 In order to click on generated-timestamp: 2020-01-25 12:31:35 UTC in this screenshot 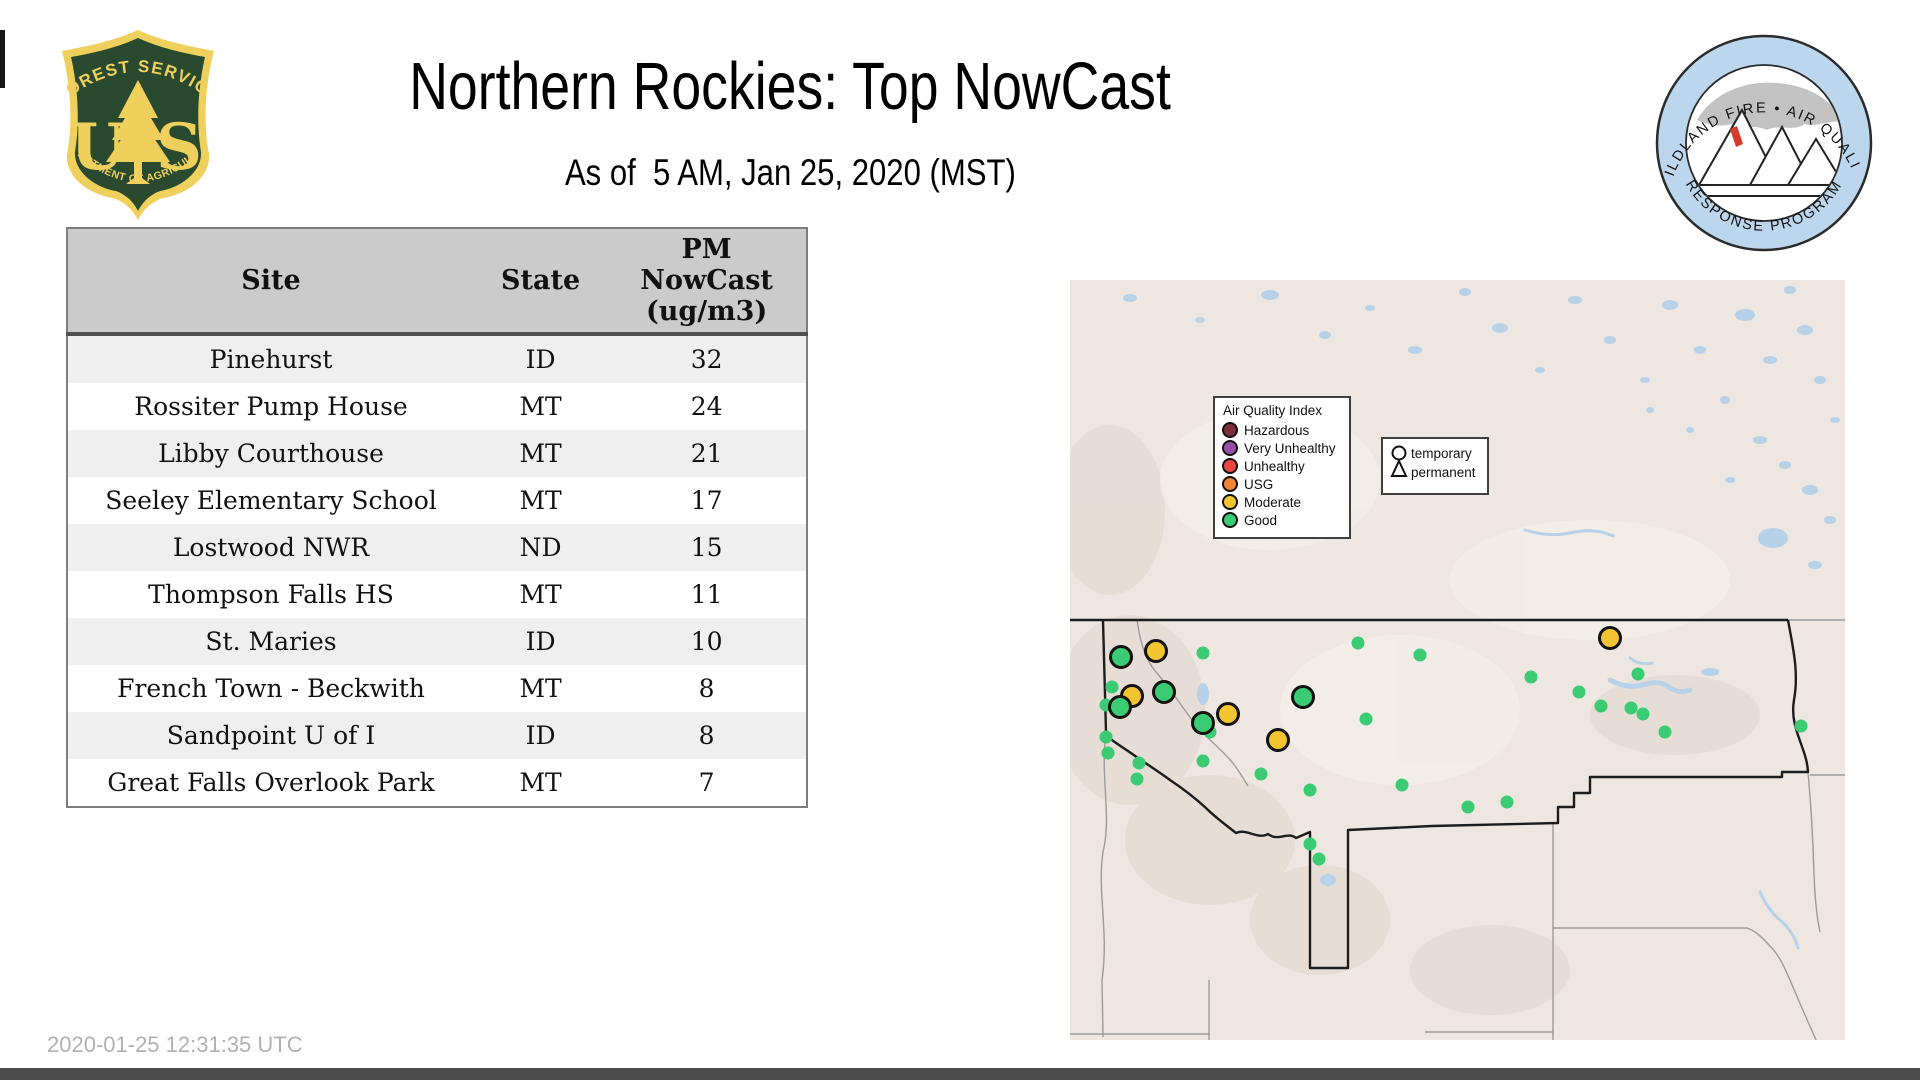, I will do `click(175, 1044)`.